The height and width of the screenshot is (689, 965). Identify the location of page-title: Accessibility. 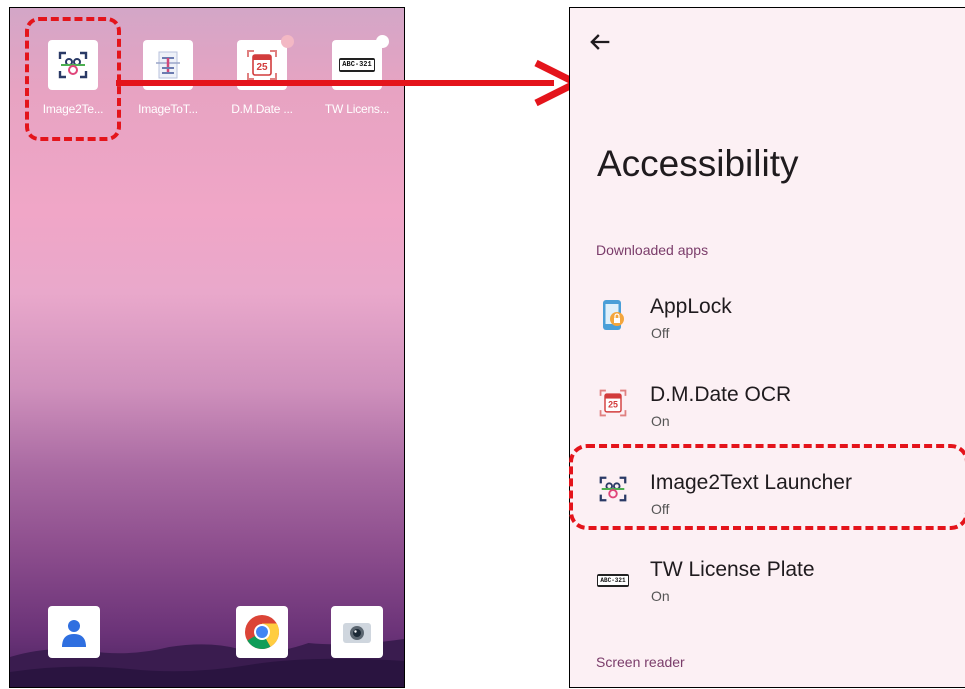
(698, 163).